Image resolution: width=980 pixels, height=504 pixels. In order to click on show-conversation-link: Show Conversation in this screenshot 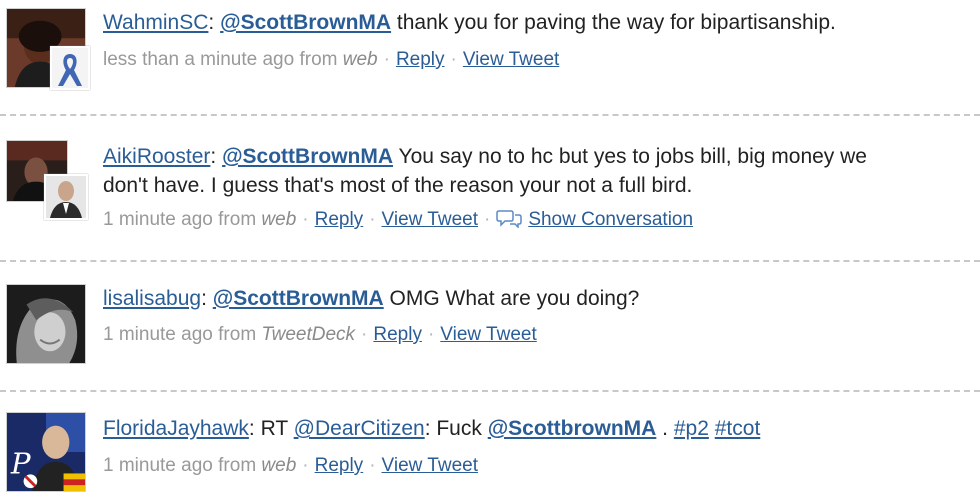, I will do `click(610, 219)`.